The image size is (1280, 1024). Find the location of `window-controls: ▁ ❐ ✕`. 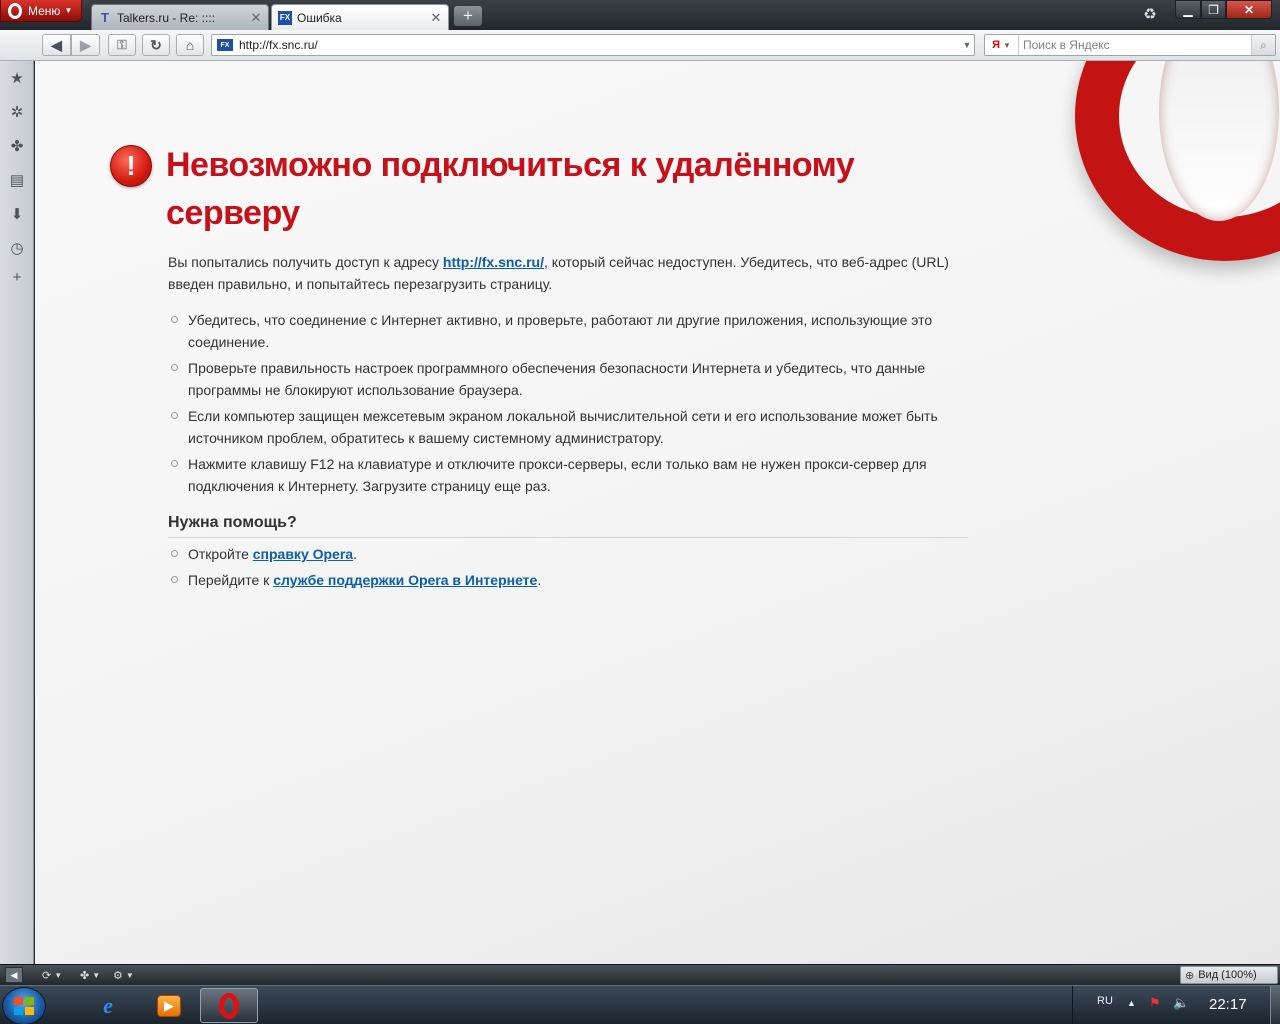

window-controls: ▁ ❐ ✕ is located at coordinates (1223, 9).